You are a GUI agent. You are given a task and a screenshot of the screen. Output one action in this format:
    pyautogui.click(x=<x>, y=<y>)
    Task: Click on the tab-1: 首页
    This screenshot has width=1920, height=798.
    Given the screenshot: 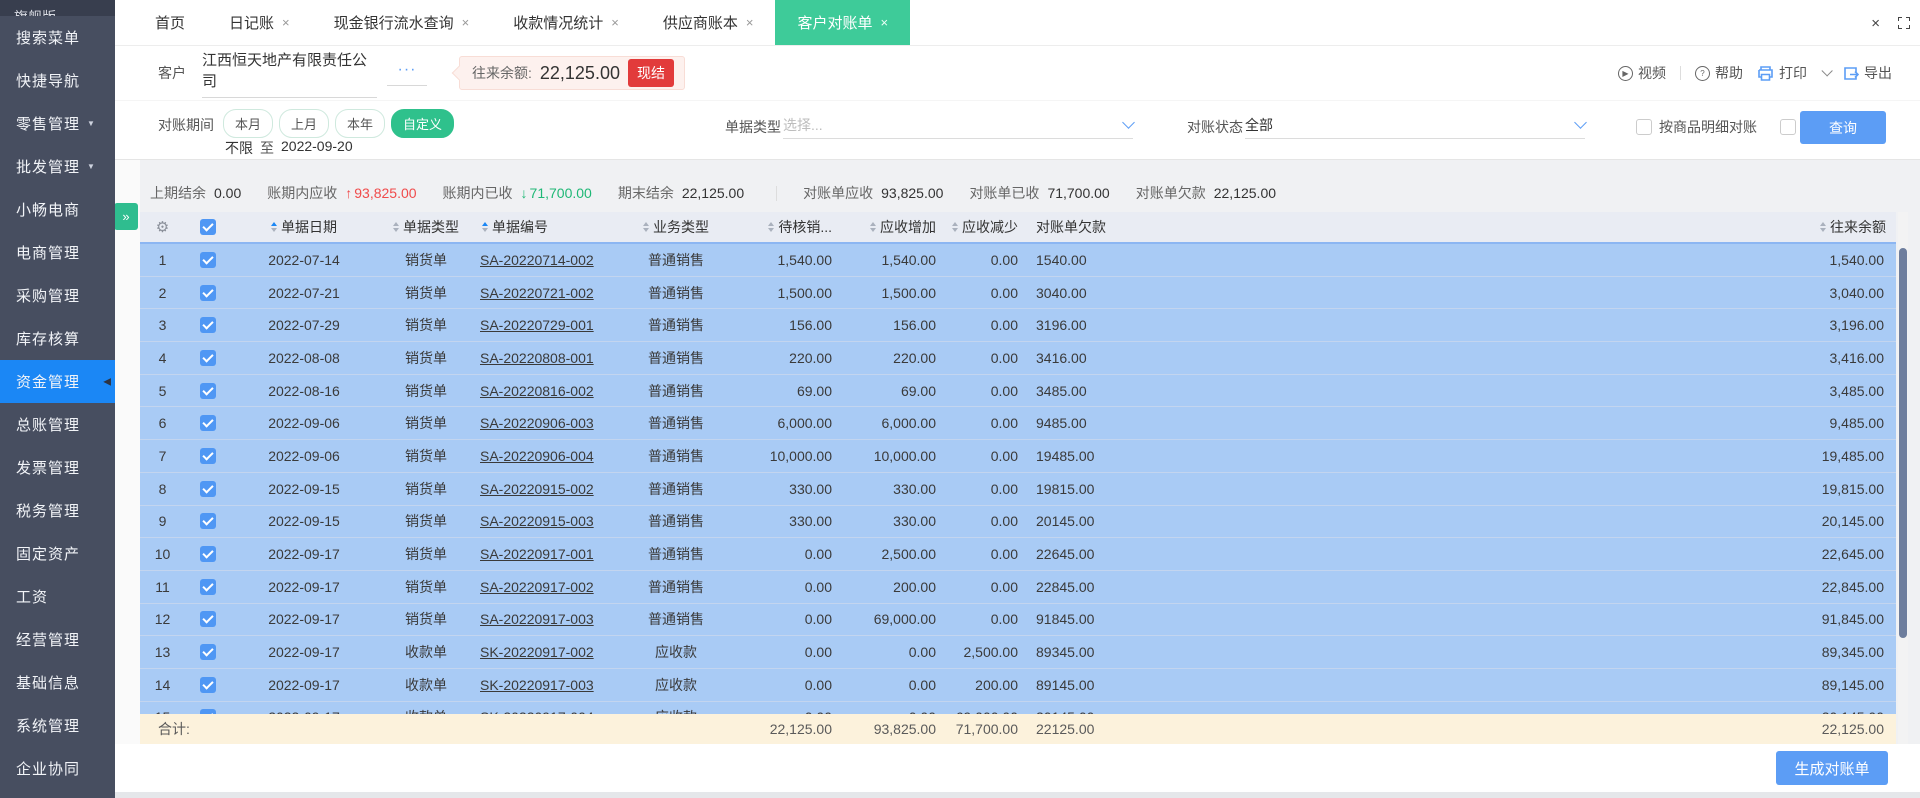 What is the action you would take?
    pyautogui.click(x=170, y=22)
    